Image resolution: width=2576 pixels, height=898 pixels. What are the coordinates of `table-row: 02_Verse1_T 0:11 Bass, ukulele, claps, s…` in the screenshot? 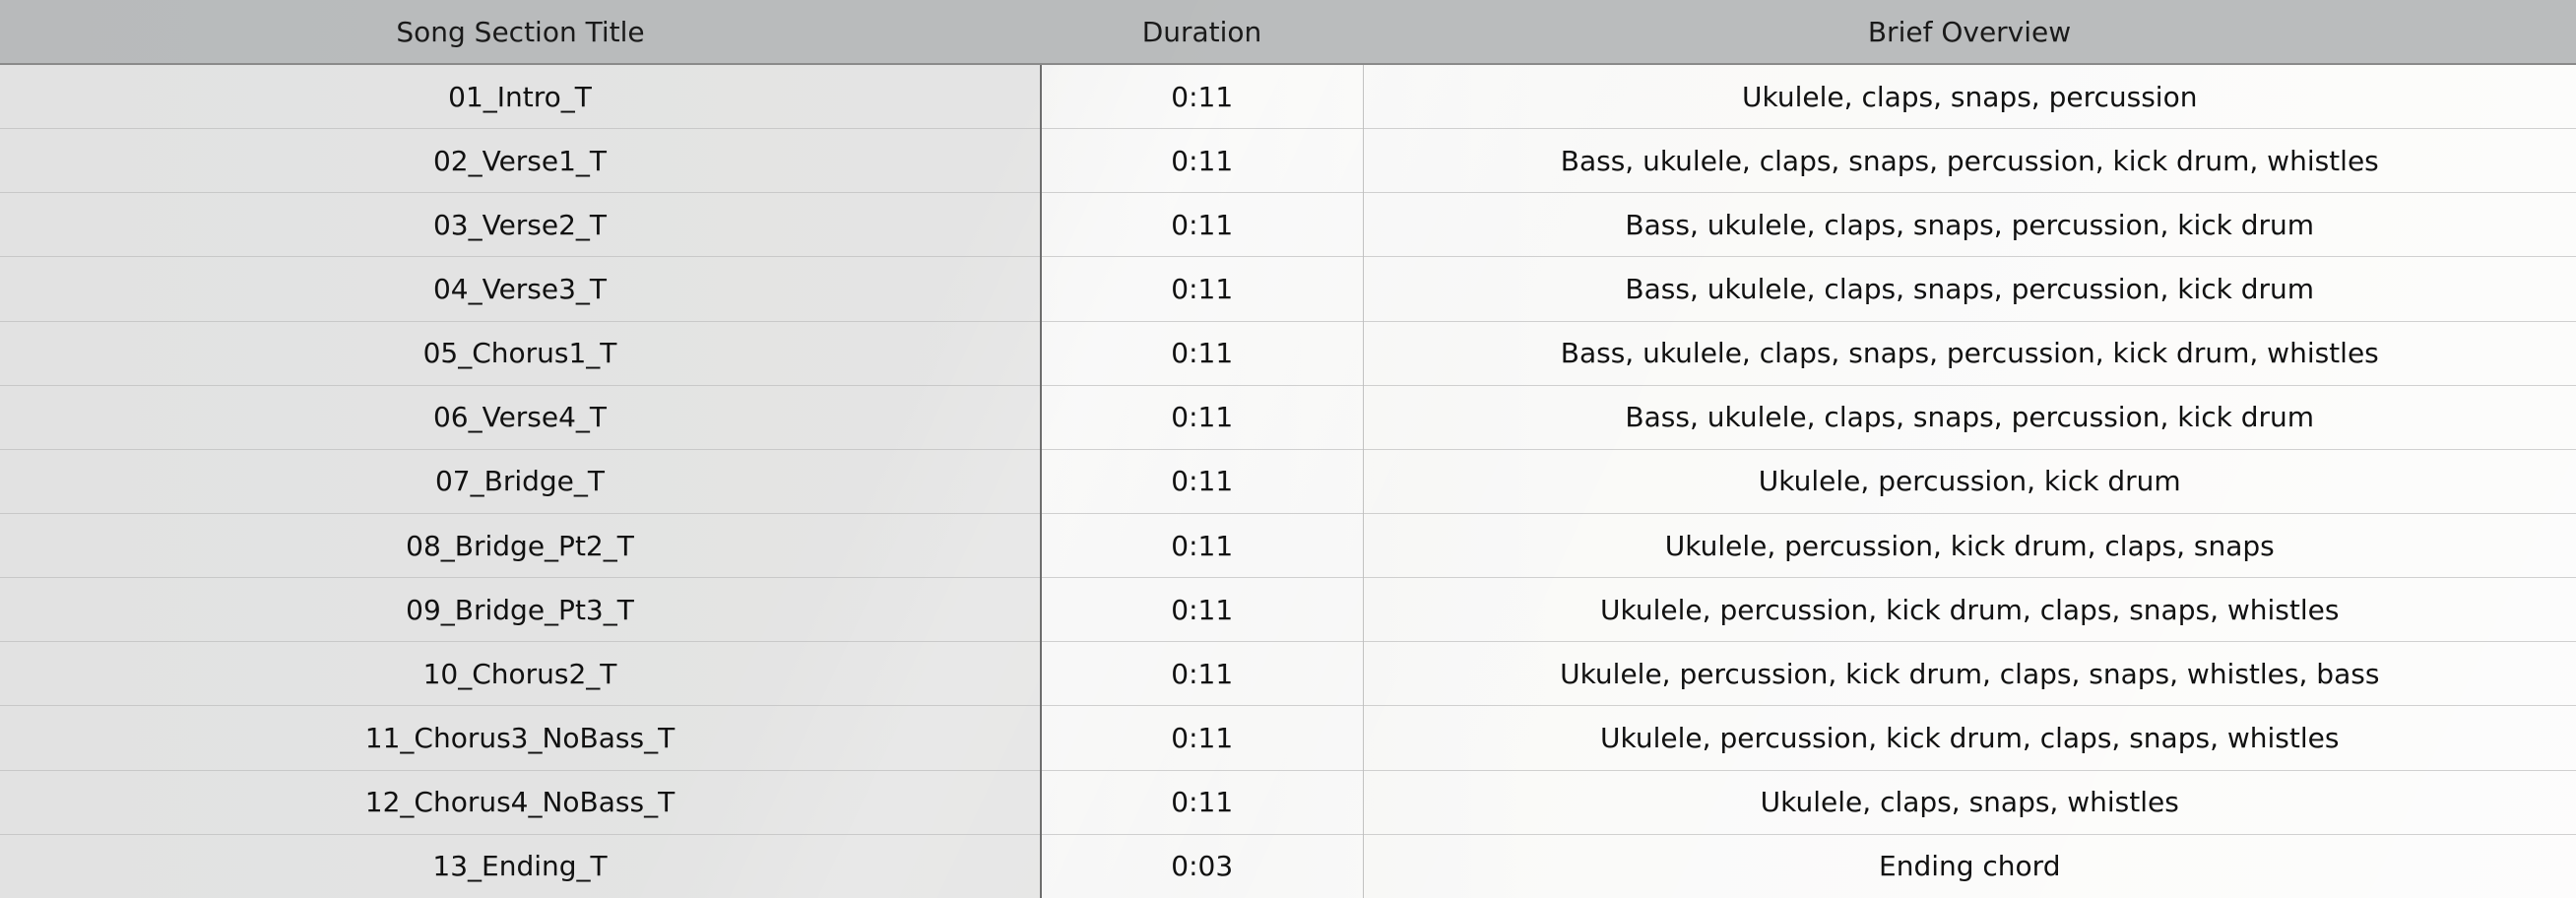 It's located at (1288, 161).